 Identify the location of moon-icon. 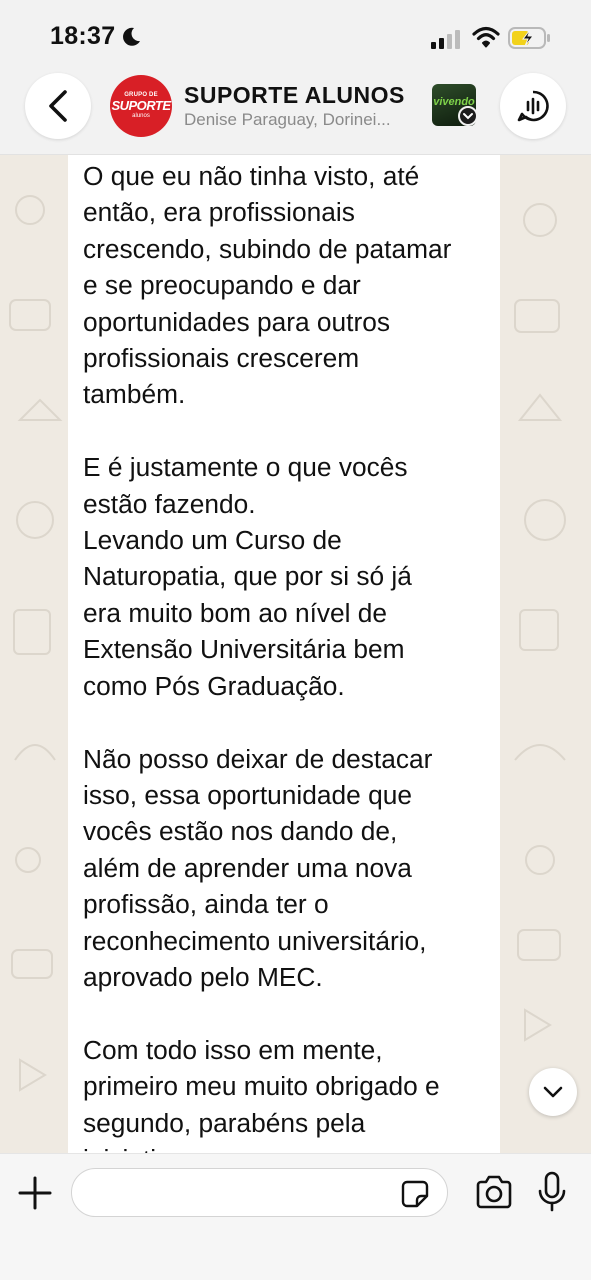
(131, 36).